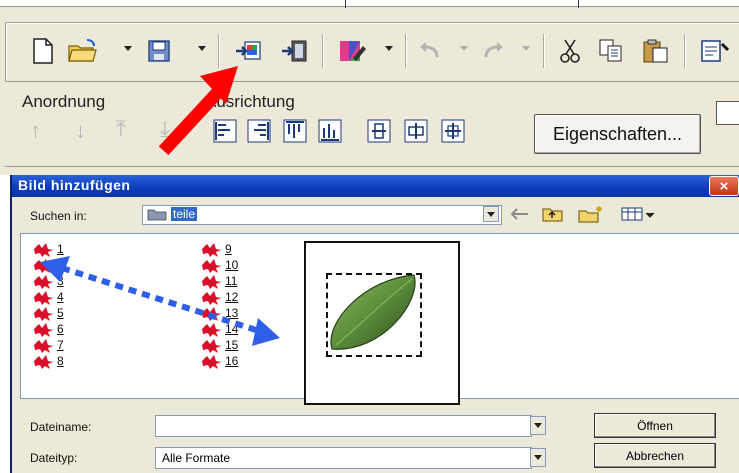 This screenshot has height=473, width=739. What do you see at coordinates (48, 329) in the screenshot?
I see `list-item: 6` at bounding box center [48, 329].